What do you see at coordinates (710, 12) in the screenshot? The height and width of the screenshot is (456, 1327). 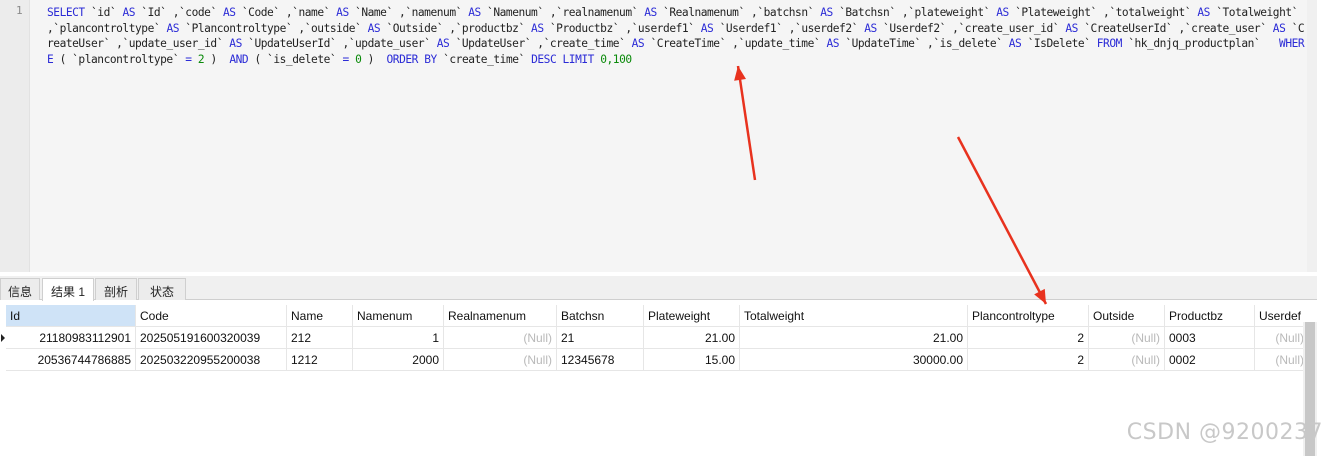 I see `sql-token: `Realnamenum` ,` at bounding box center [710, 12].